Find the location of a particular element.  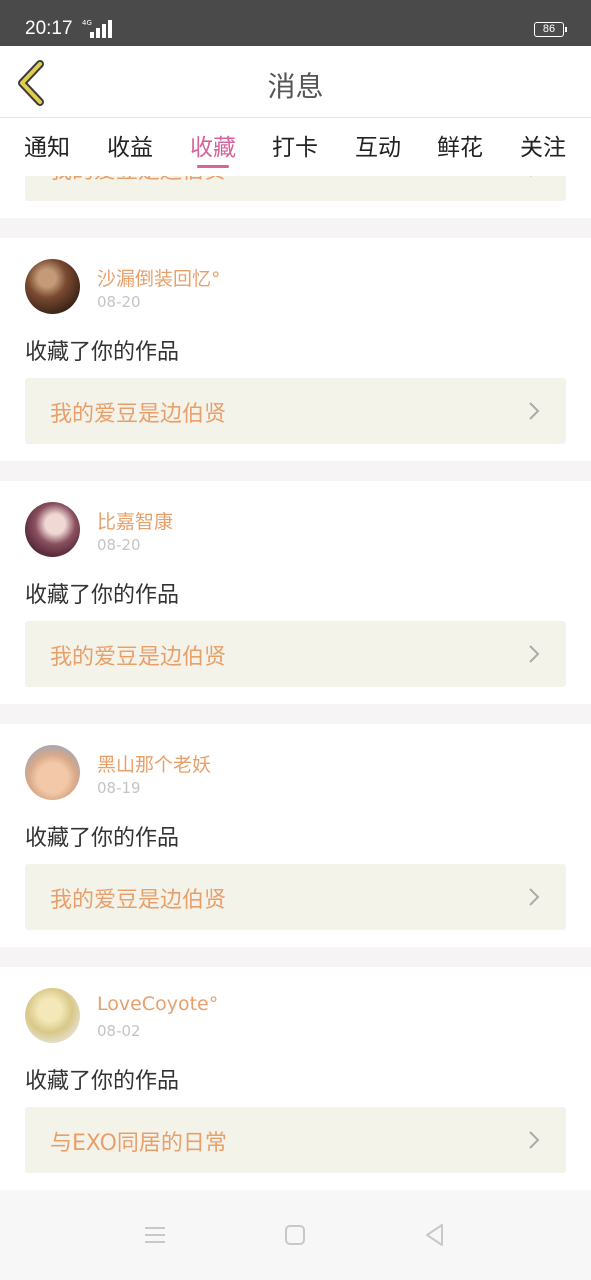

tab-earnings: 收益 is located at coordinates (130, 145).